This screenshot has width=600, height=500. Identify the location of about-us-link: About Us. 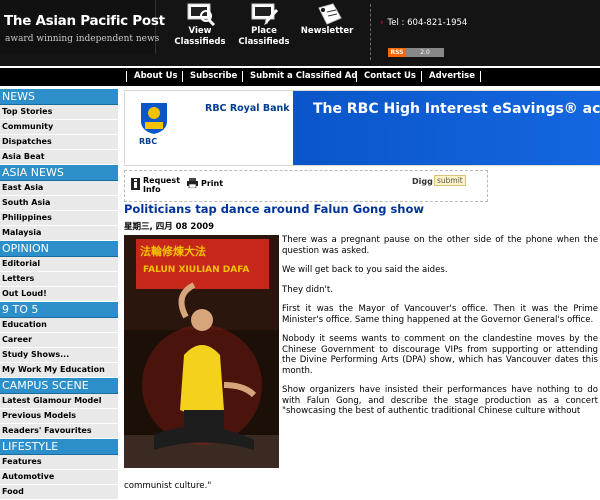
(156, 76).